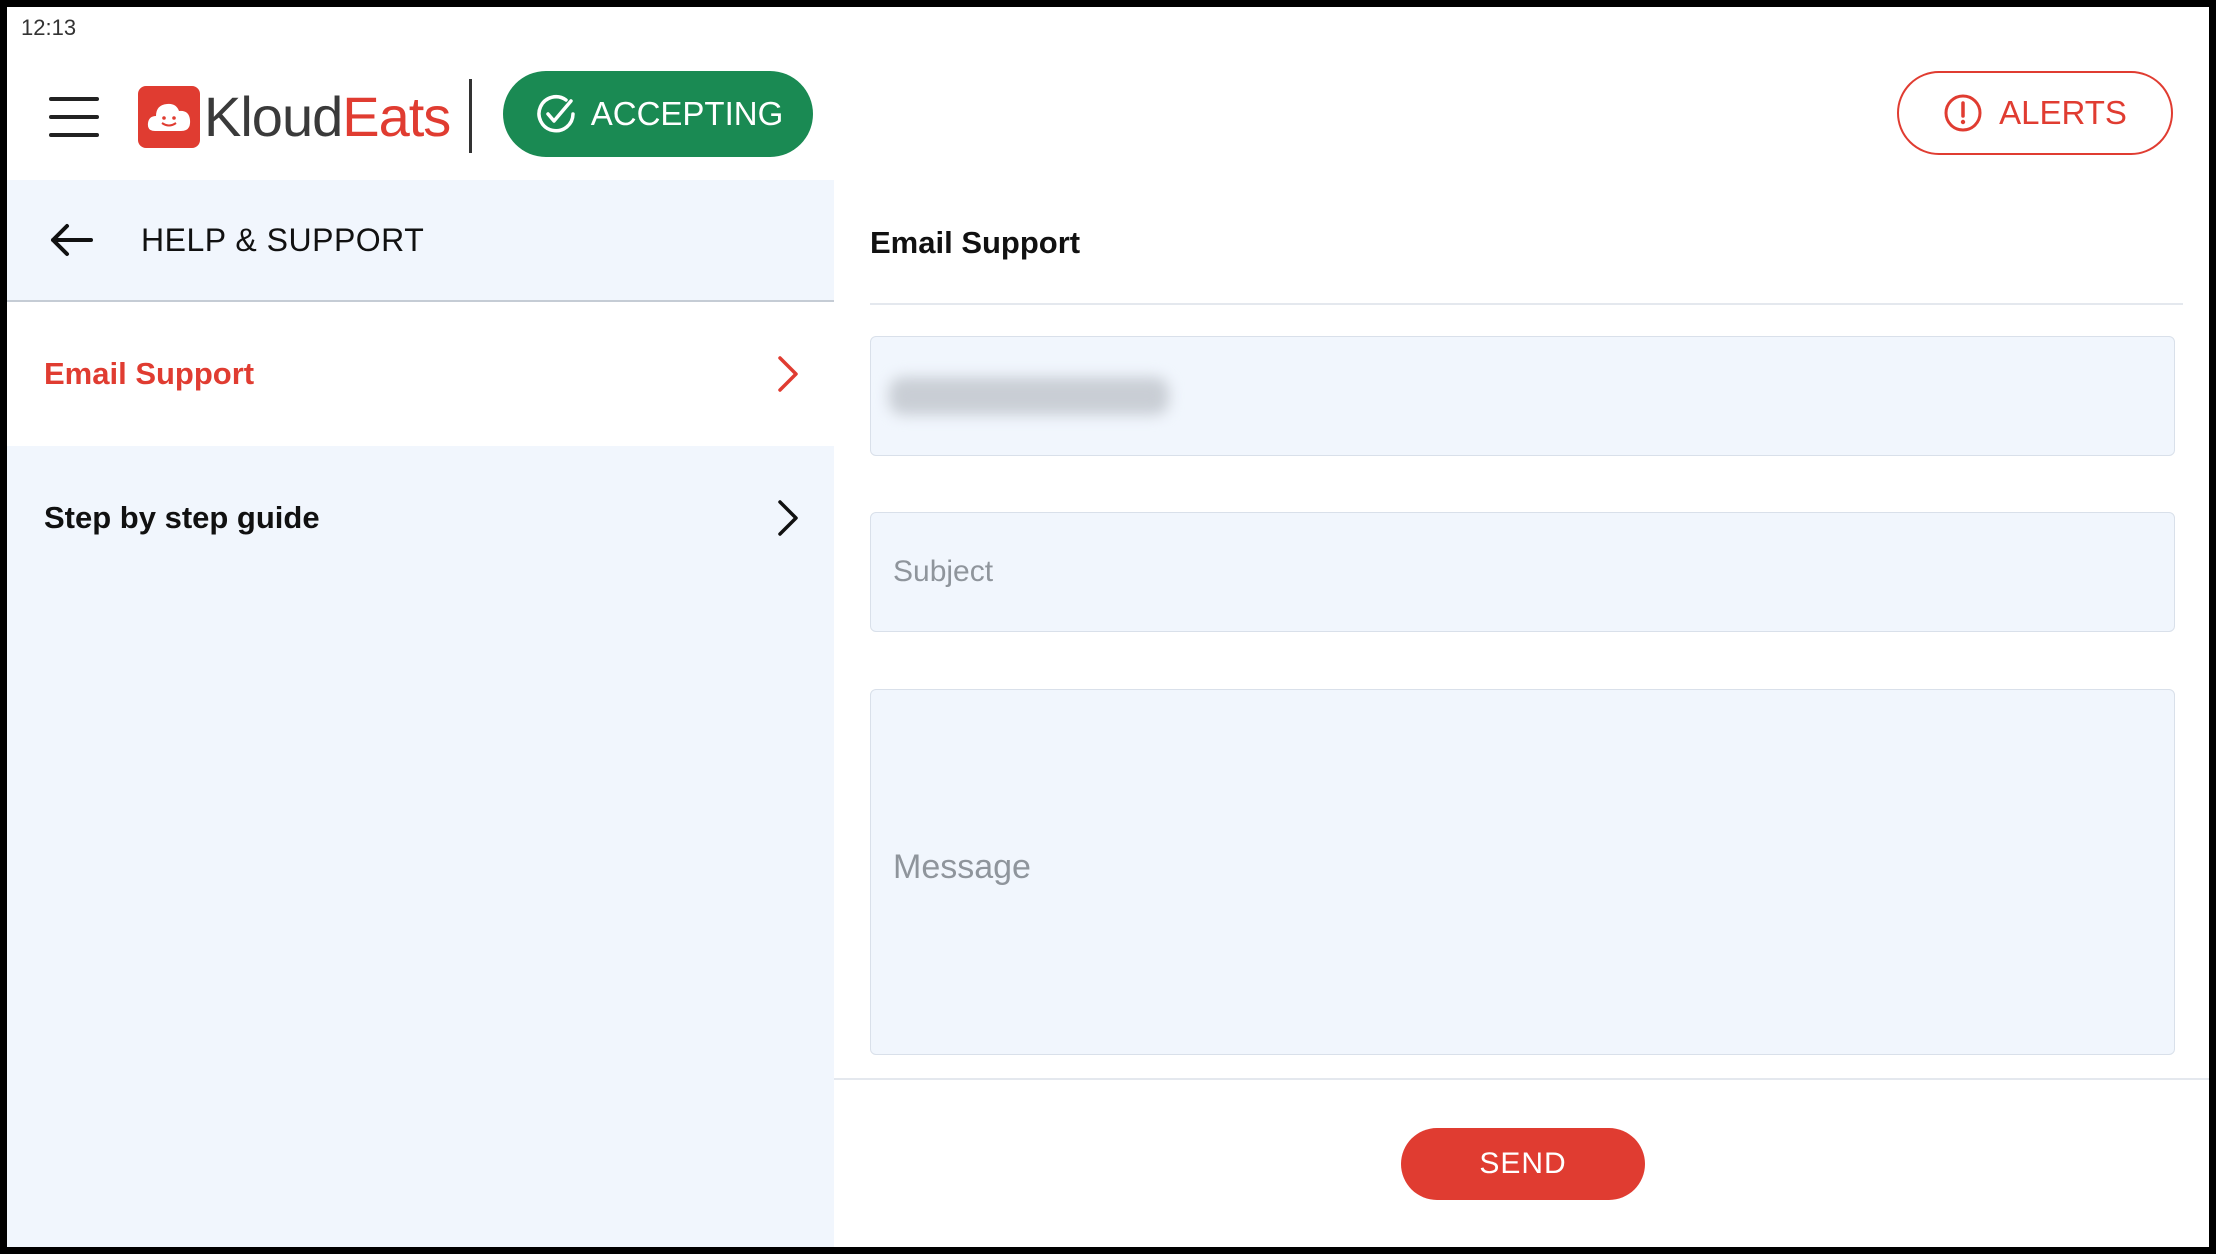 Image resolution: width=2216 pixels, height=1254 pixels. Describe the element at coordinates (75, 240) in the screenshot. I see `arrow-left-icon` at that location.